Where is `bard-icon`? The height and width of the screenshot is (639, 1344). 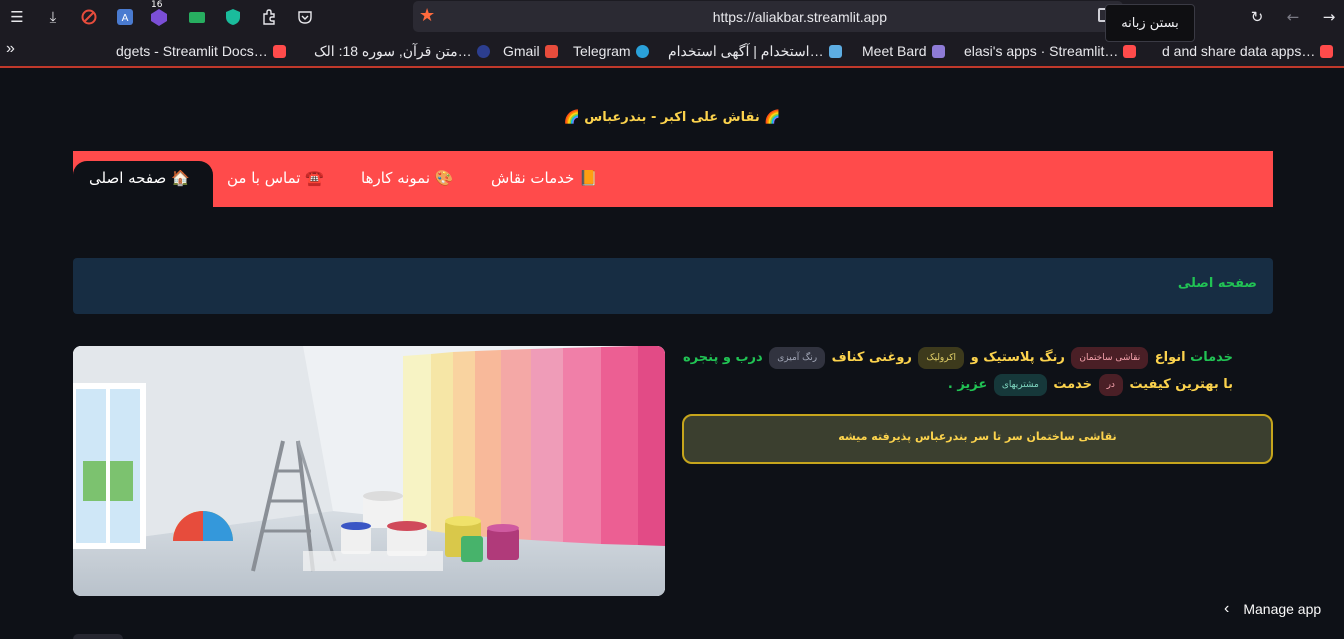 bard-icon is located at coordinates (938, 51).